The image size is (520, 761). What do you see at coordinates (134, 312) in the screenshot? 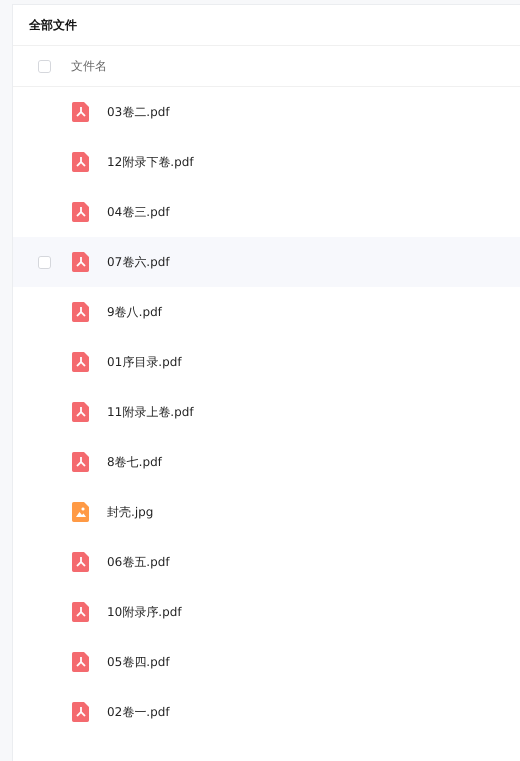
I see `file-name: 9卷八.pdf` at bounding box center [134, 312].